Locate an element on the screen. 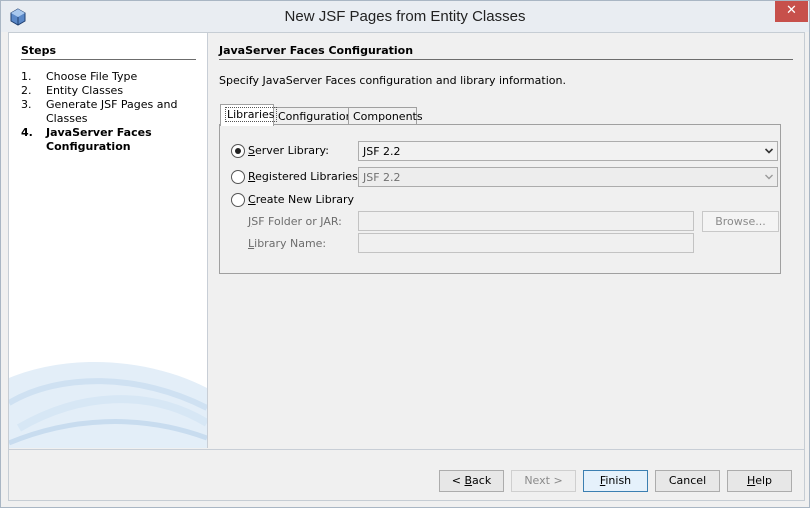 Image resolution: width=810 pixels, height=508 pixels. jsf-folder-label: JSF Folder or JAR: is located at coordinates (295, 221).